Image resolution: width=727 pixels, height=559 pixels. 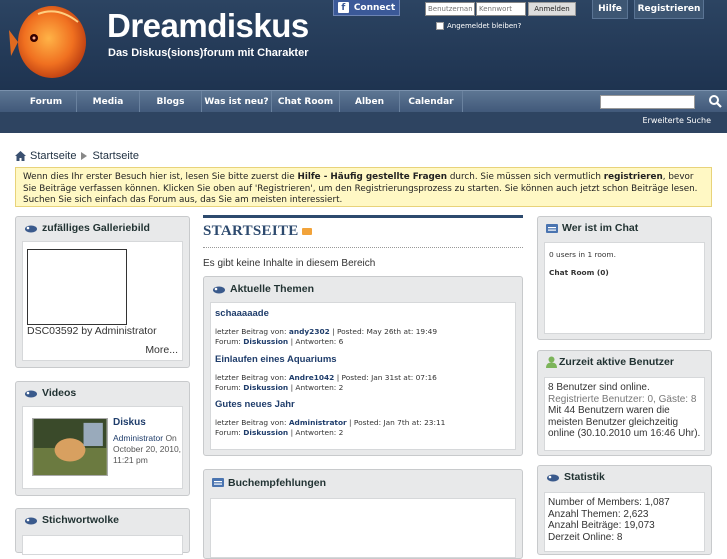 I want to click on topic-author: Administrator, so click(x=318, y=422).